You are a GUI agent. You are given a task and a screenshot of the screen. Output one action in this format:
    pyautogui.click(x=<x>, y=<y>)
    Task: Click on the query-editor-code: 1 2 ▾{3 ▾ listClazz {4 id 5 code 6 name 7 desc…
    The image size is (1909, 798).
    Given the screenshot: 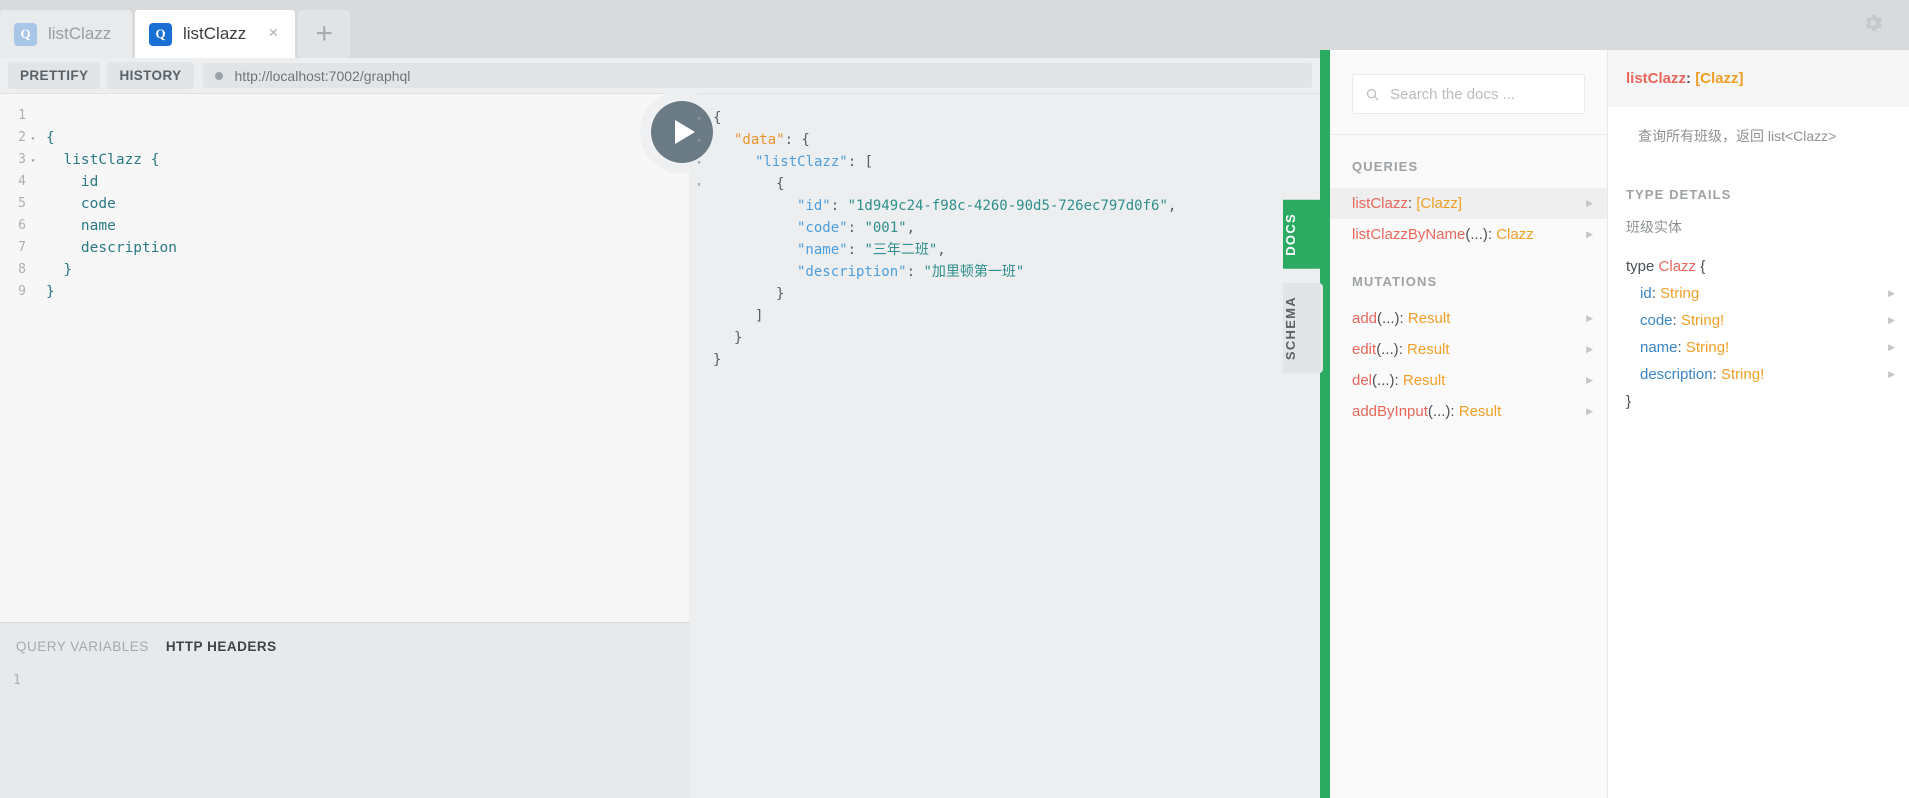 What is the action you would take?
    pyautogui.click(x=88, y=204)
    